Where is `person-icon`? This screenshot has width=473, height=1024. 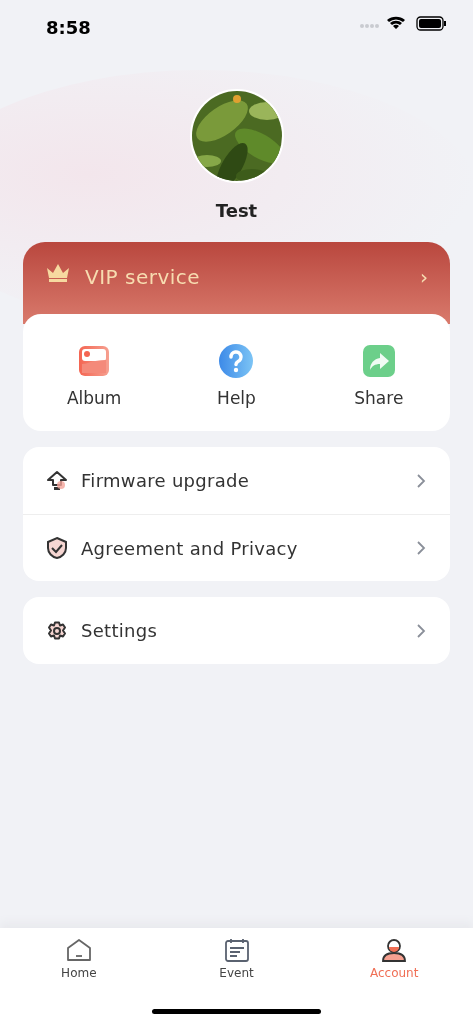
person-icon is located at coordinates (394, 950).